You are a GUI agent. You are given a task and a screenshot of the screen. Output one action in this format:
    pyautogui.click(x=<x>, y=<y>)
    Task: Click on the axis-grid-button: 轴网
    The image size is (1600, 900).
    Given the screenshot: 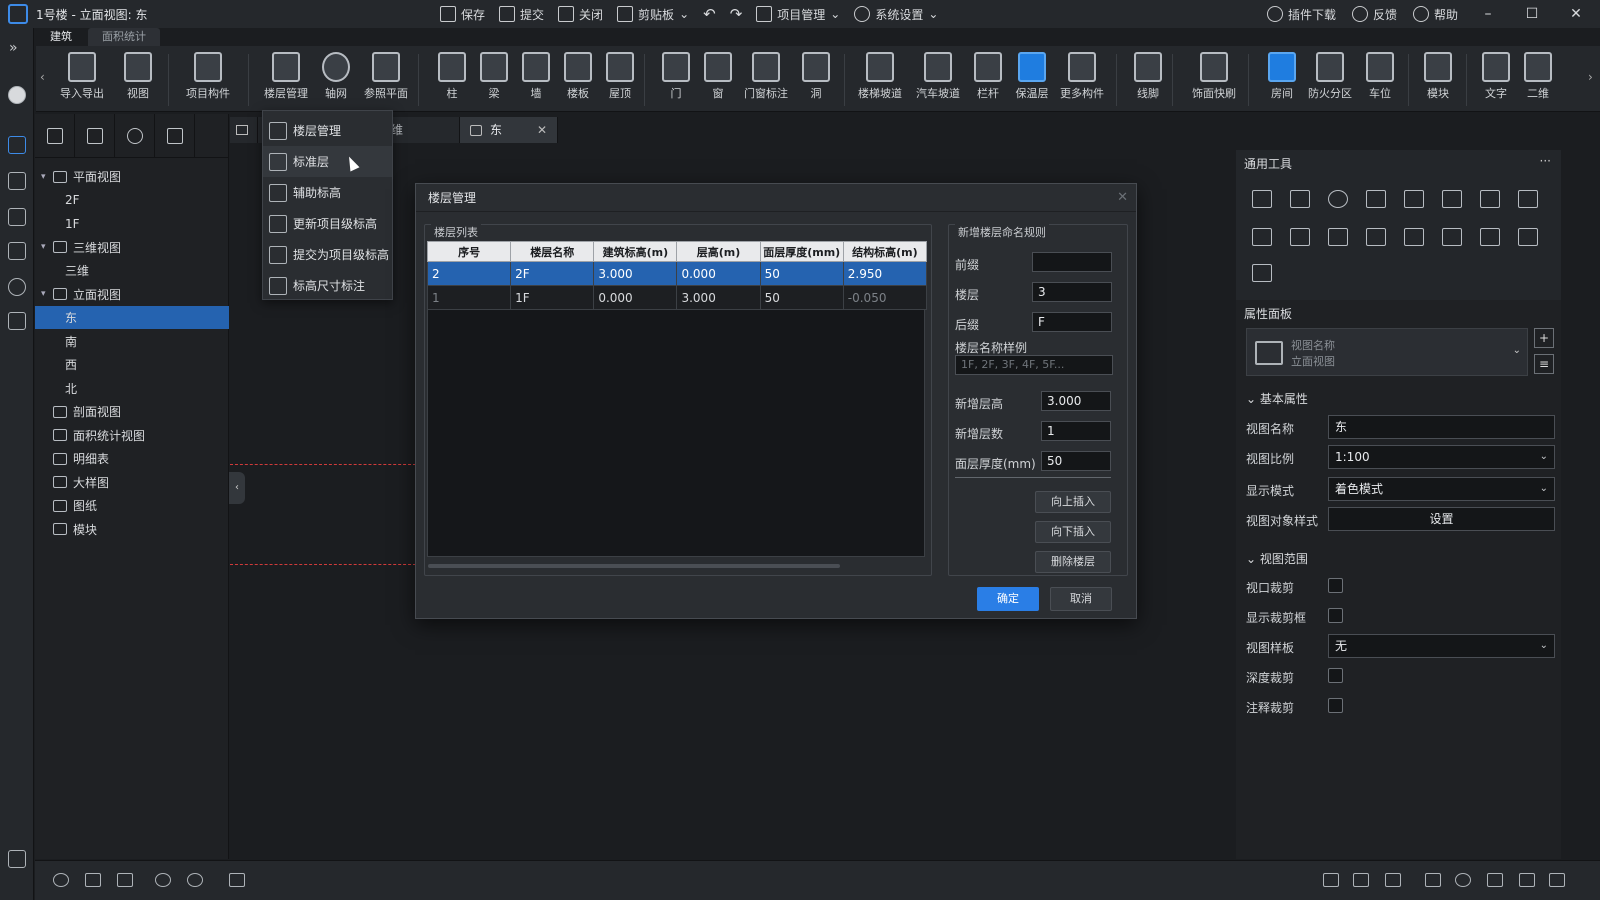 What is the action you would take?
    pyautogui.click(x=336, y=76)
    